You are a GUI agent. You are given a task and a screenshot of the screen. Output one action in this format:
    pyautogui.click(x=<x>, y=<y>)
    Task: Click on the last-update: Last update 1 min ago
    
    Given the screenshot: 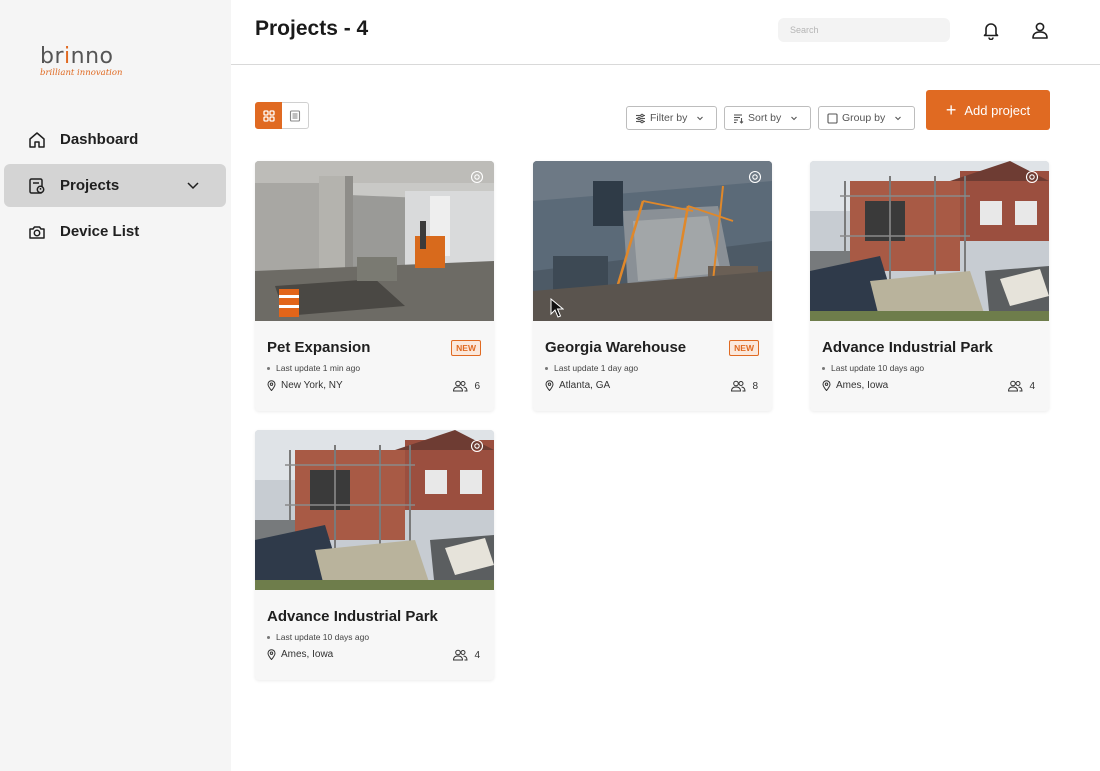 What is the action you would take?
    pyautogui.click(x=313, y=368)
    